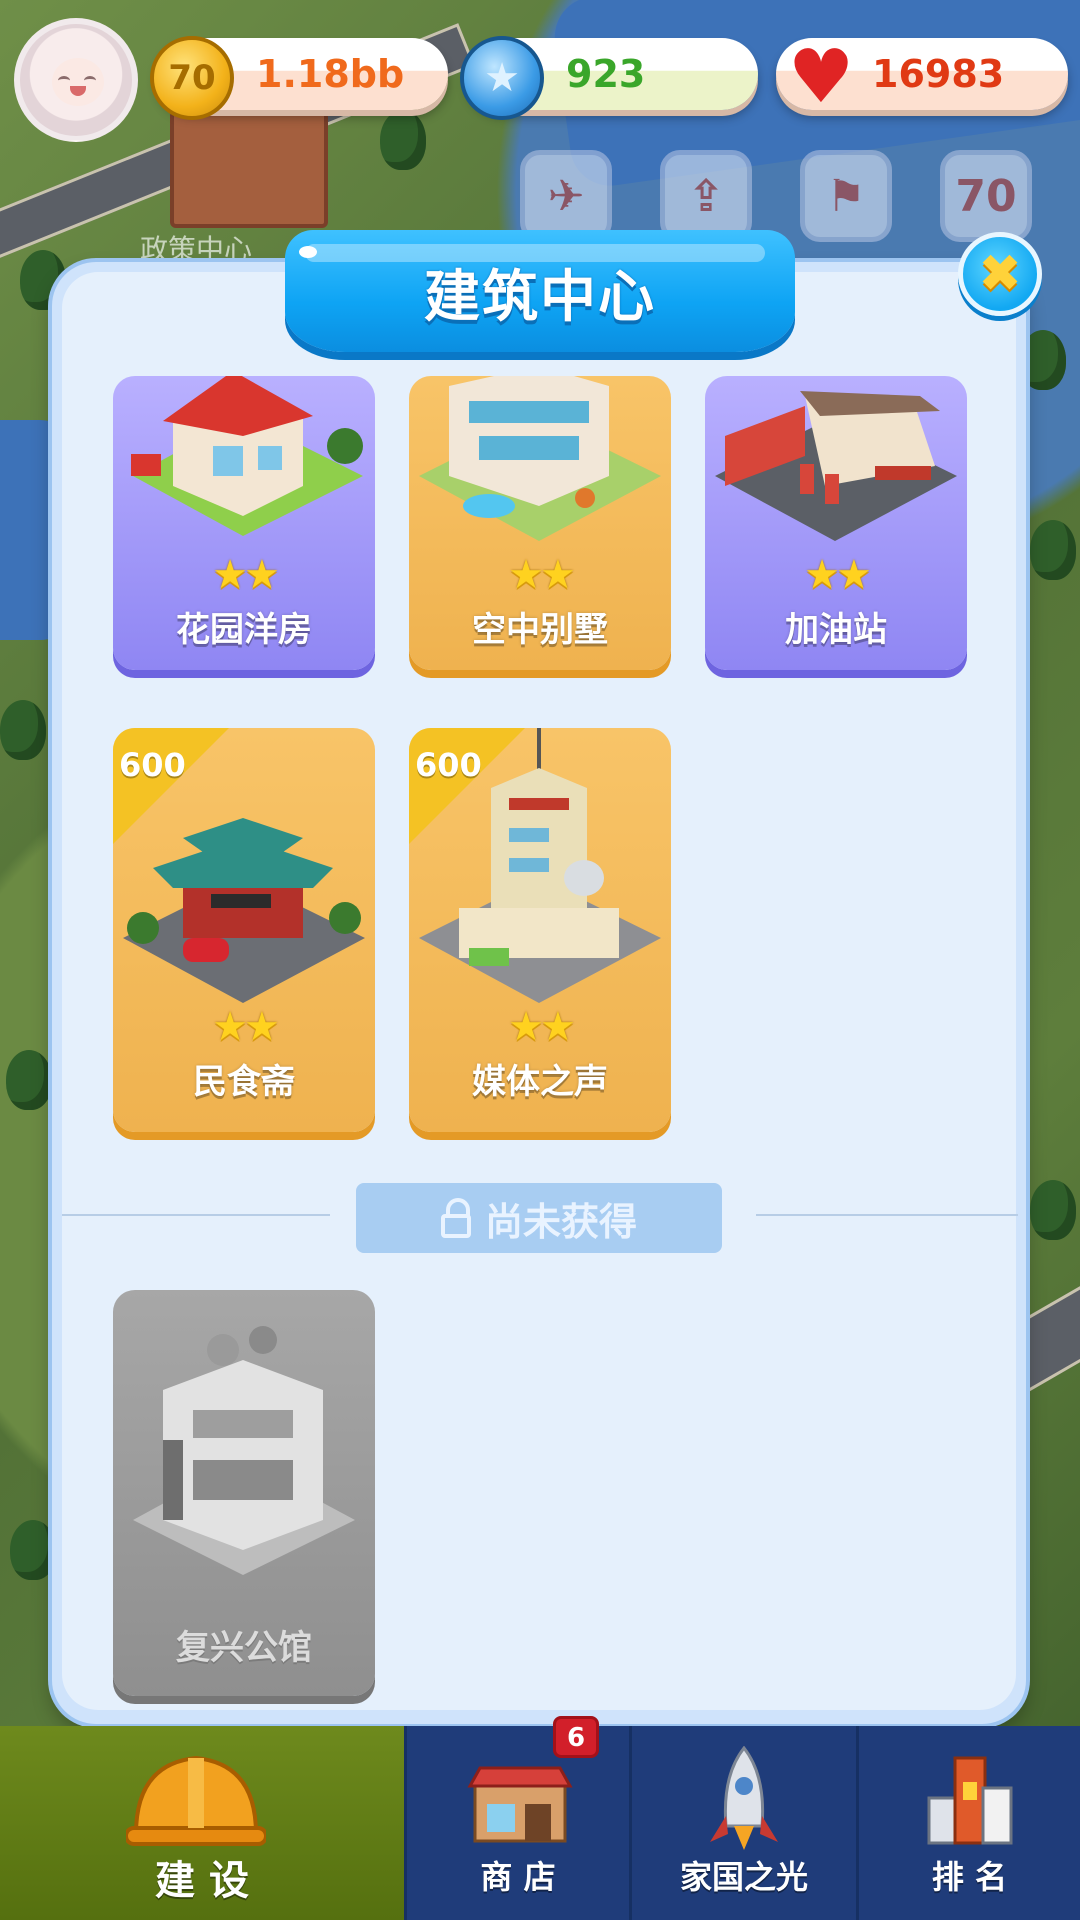  Describe the element at coordinates (540, 297) in the screenshot. I see `modal-title: 建筑中心` at that location.